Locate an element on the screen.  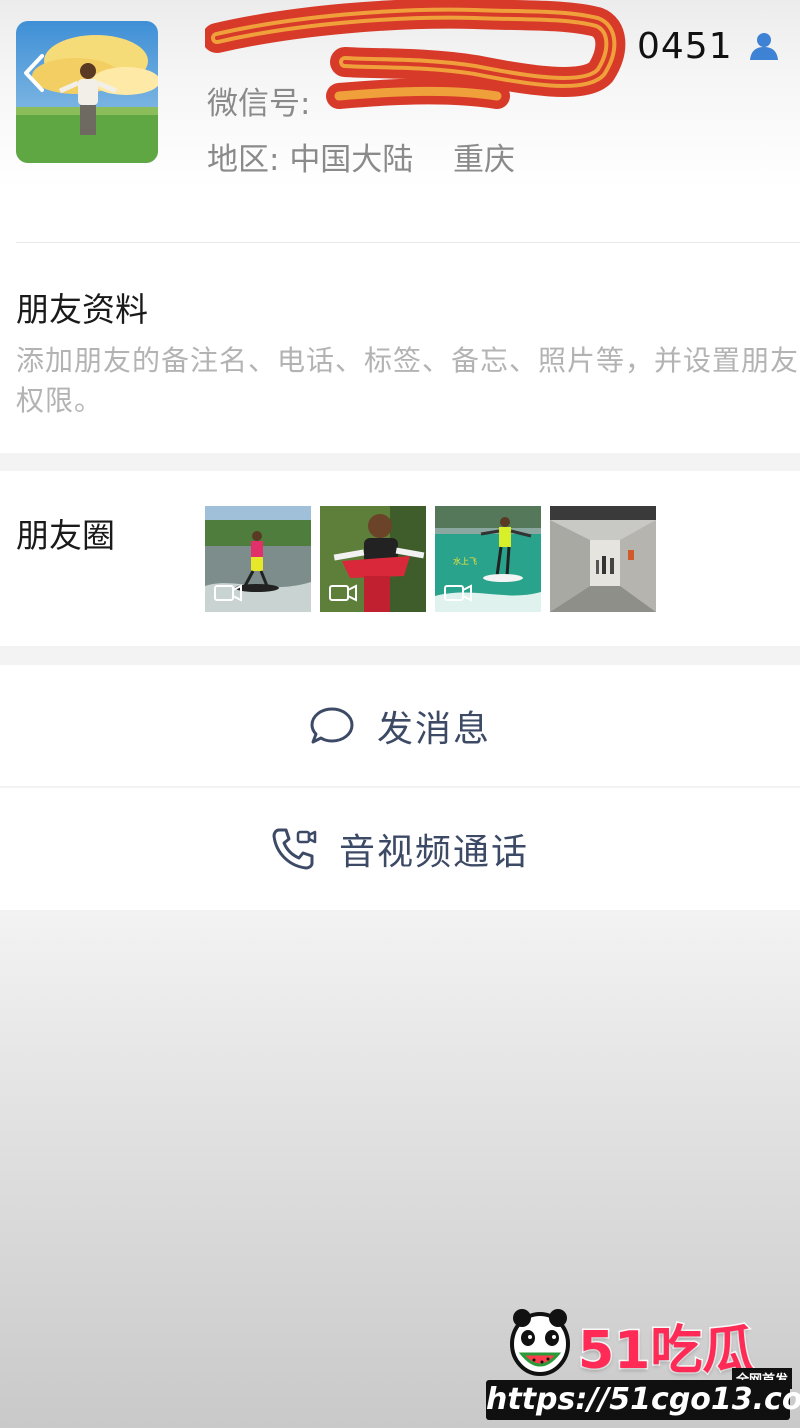
nickname-row: 0451 is located at coordinates (494, 46).